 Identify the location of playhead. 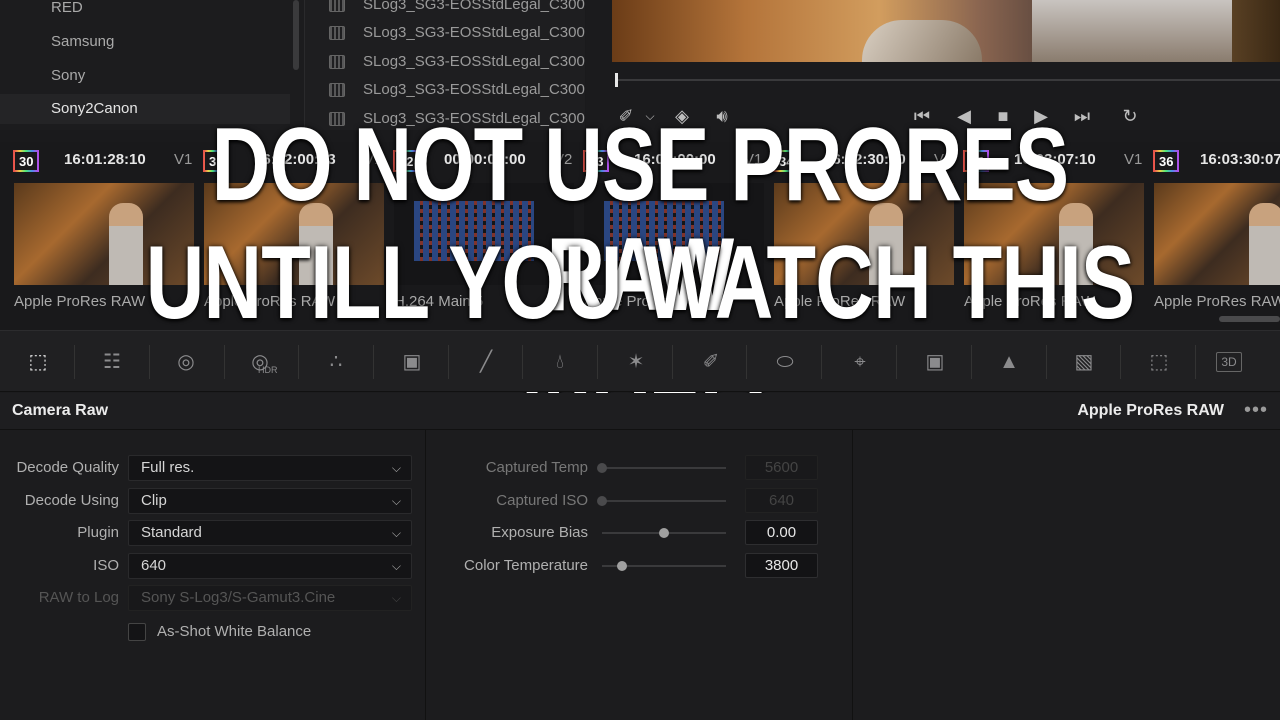
(616, 80).